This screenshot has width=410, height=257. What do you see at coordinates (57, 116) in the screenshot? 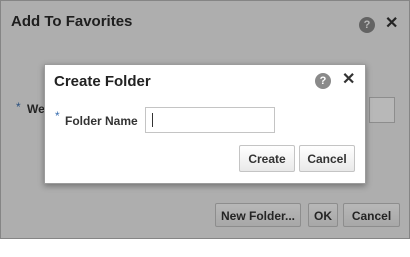
I see `required-marker: *` at bounding box center [57, 116].